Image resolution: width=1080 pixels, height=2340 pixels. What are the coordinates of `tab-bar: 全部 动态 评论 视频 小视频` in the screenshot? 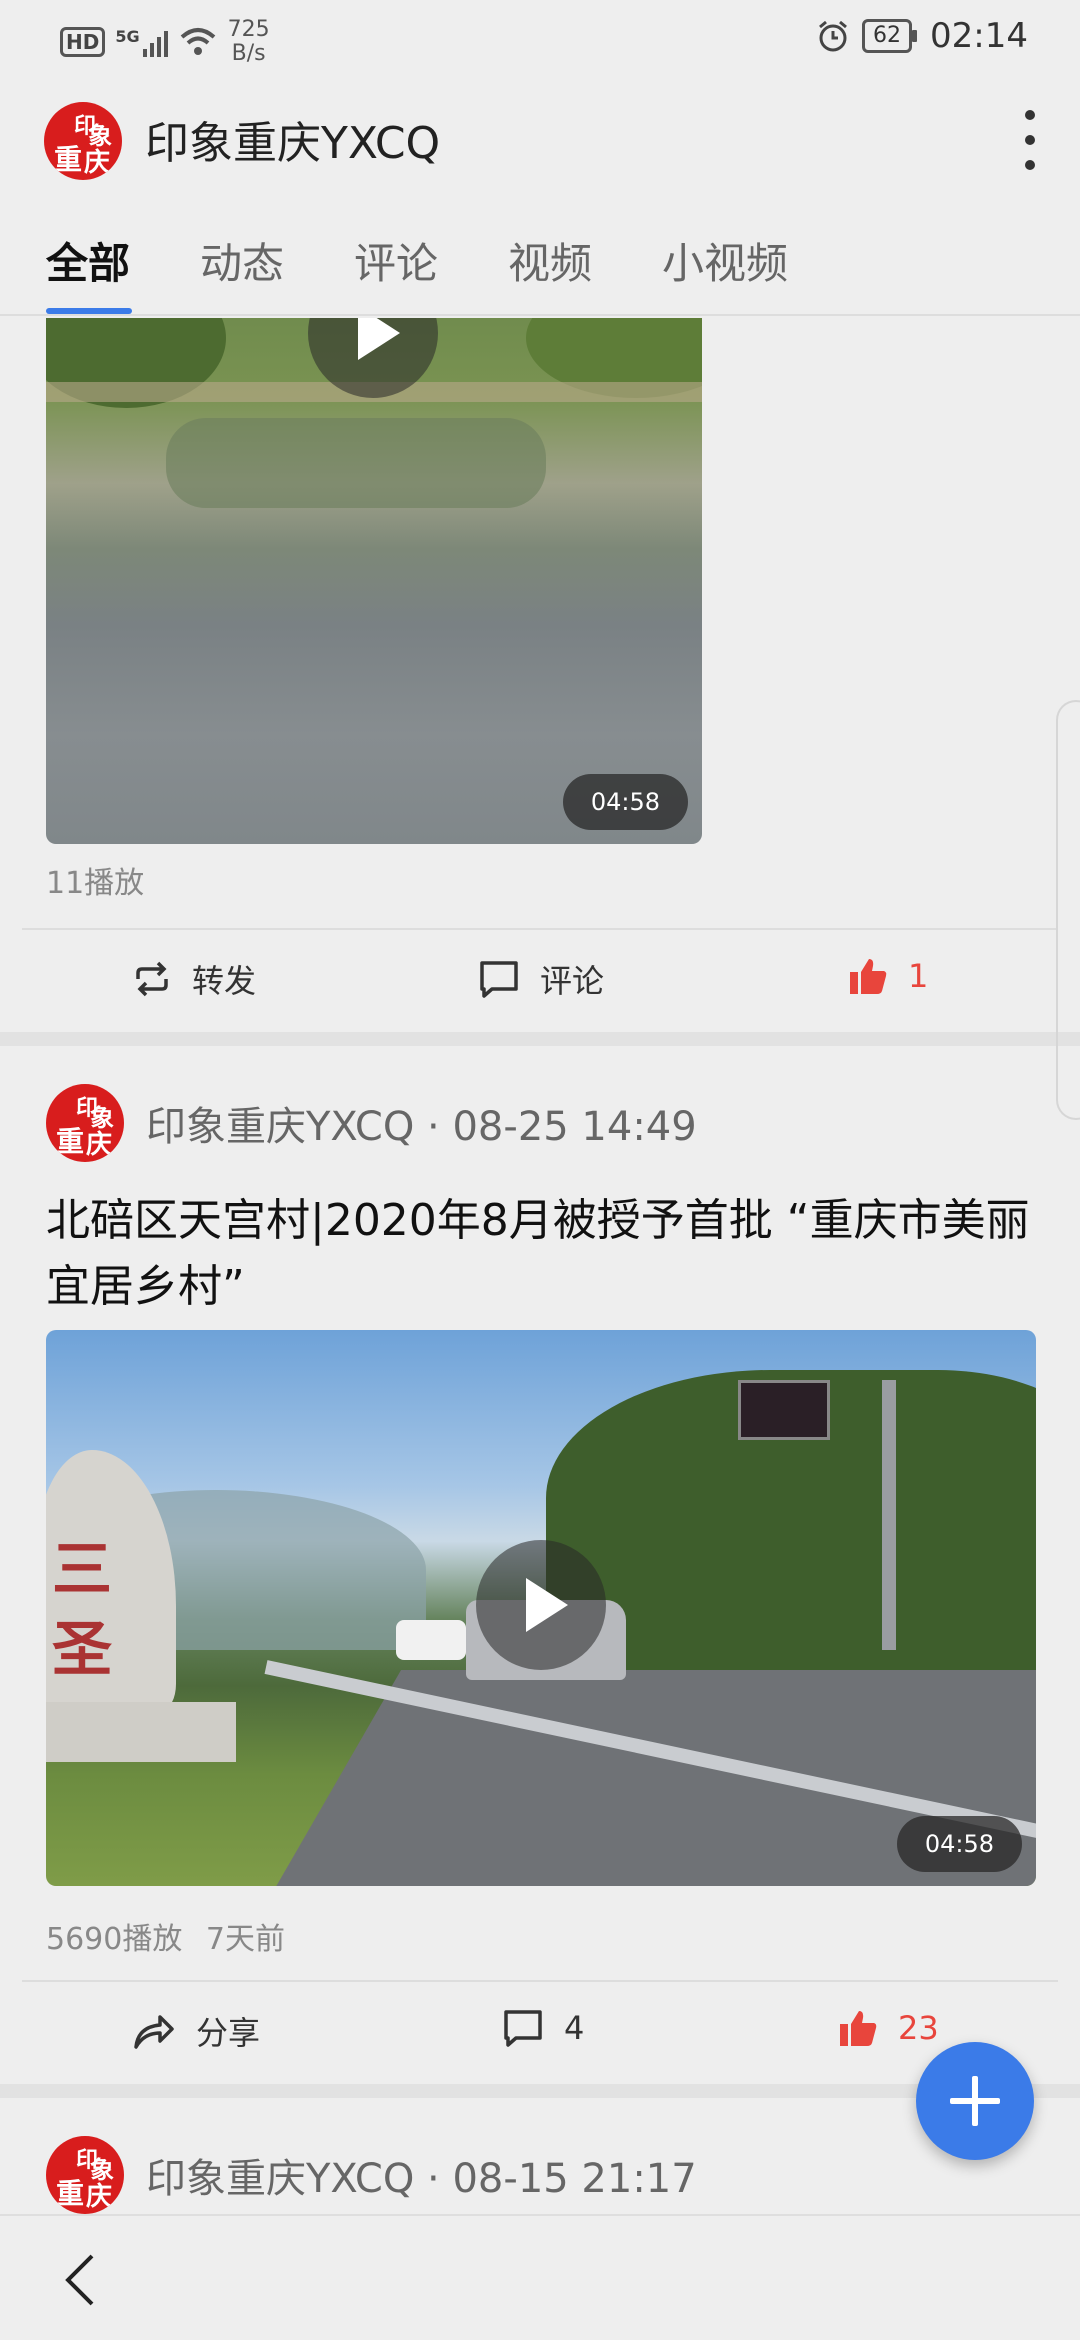 It's located at (540, 258).